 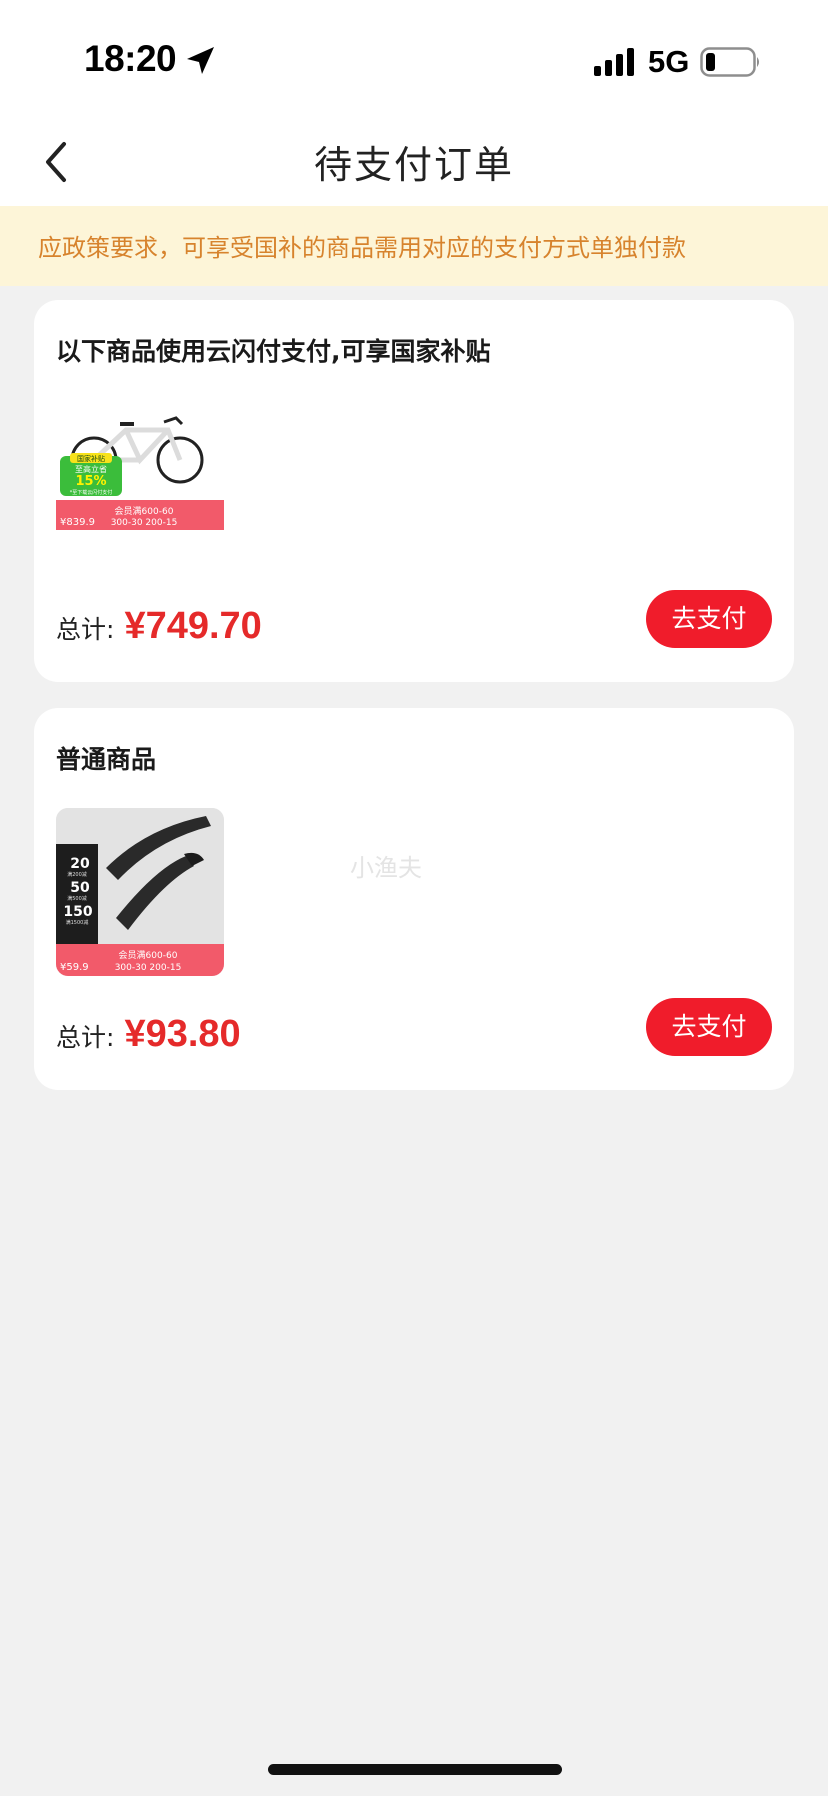 What do you see at coordinates (80, 888) in the screenshot?
I see `coupon-2-value: 50` at bounding box center [80, 888].